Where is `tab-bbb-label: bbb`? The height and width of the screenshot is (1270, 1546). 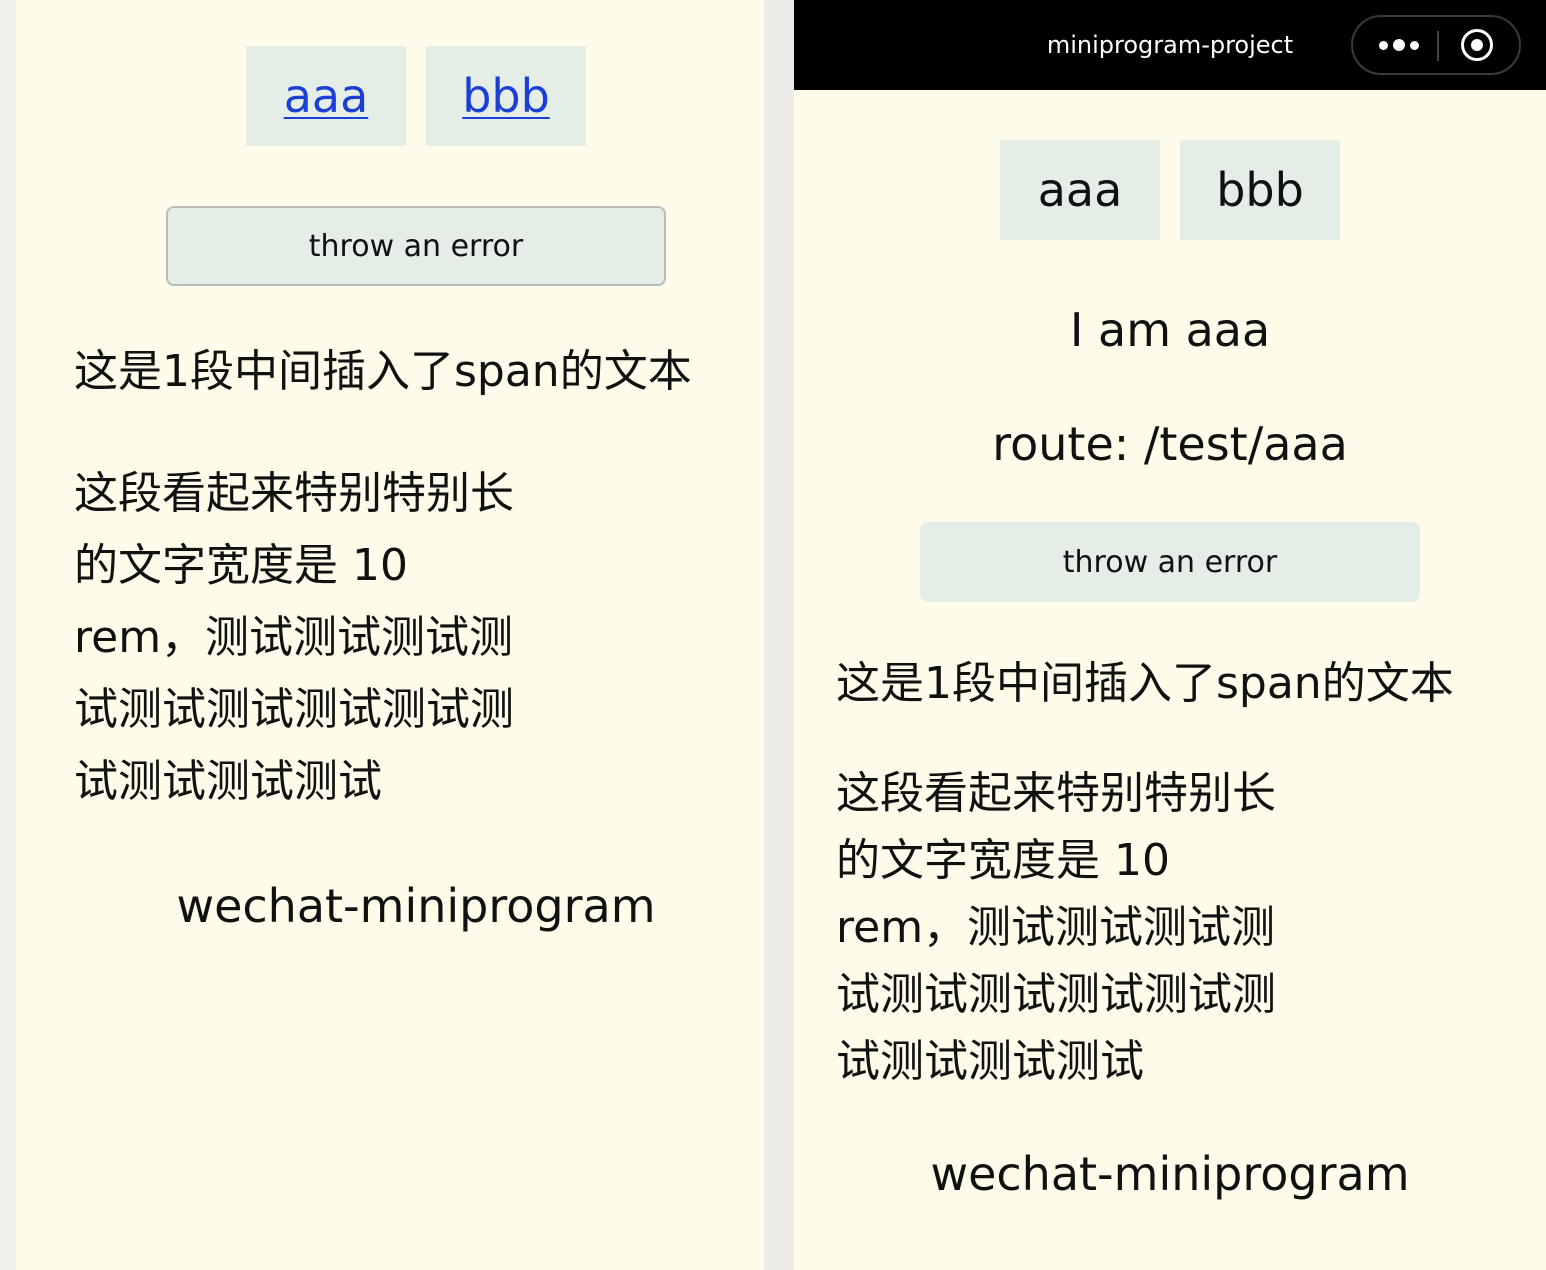
tab-bbb-label: bbb is located at coordinates (1260, 190).